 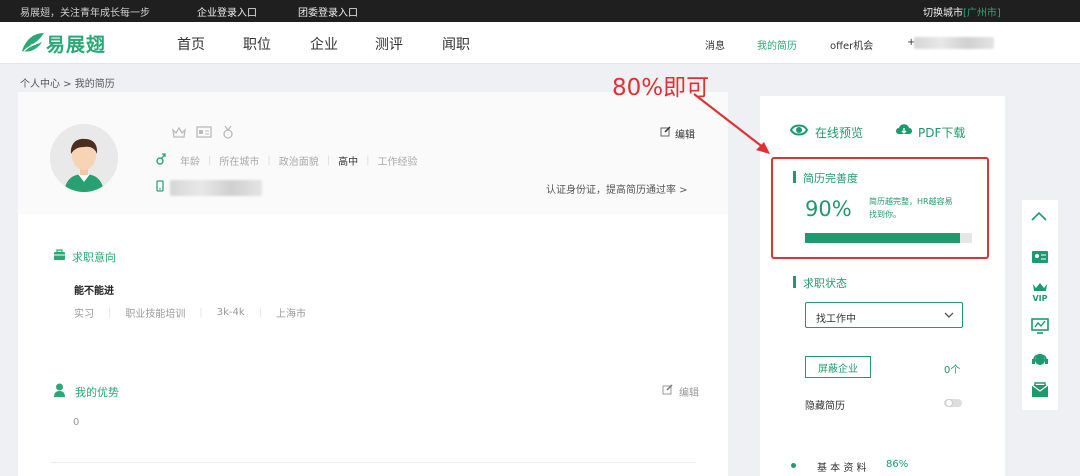 I want to click on annotation-arrow-icon, so click(x=731, y=123).